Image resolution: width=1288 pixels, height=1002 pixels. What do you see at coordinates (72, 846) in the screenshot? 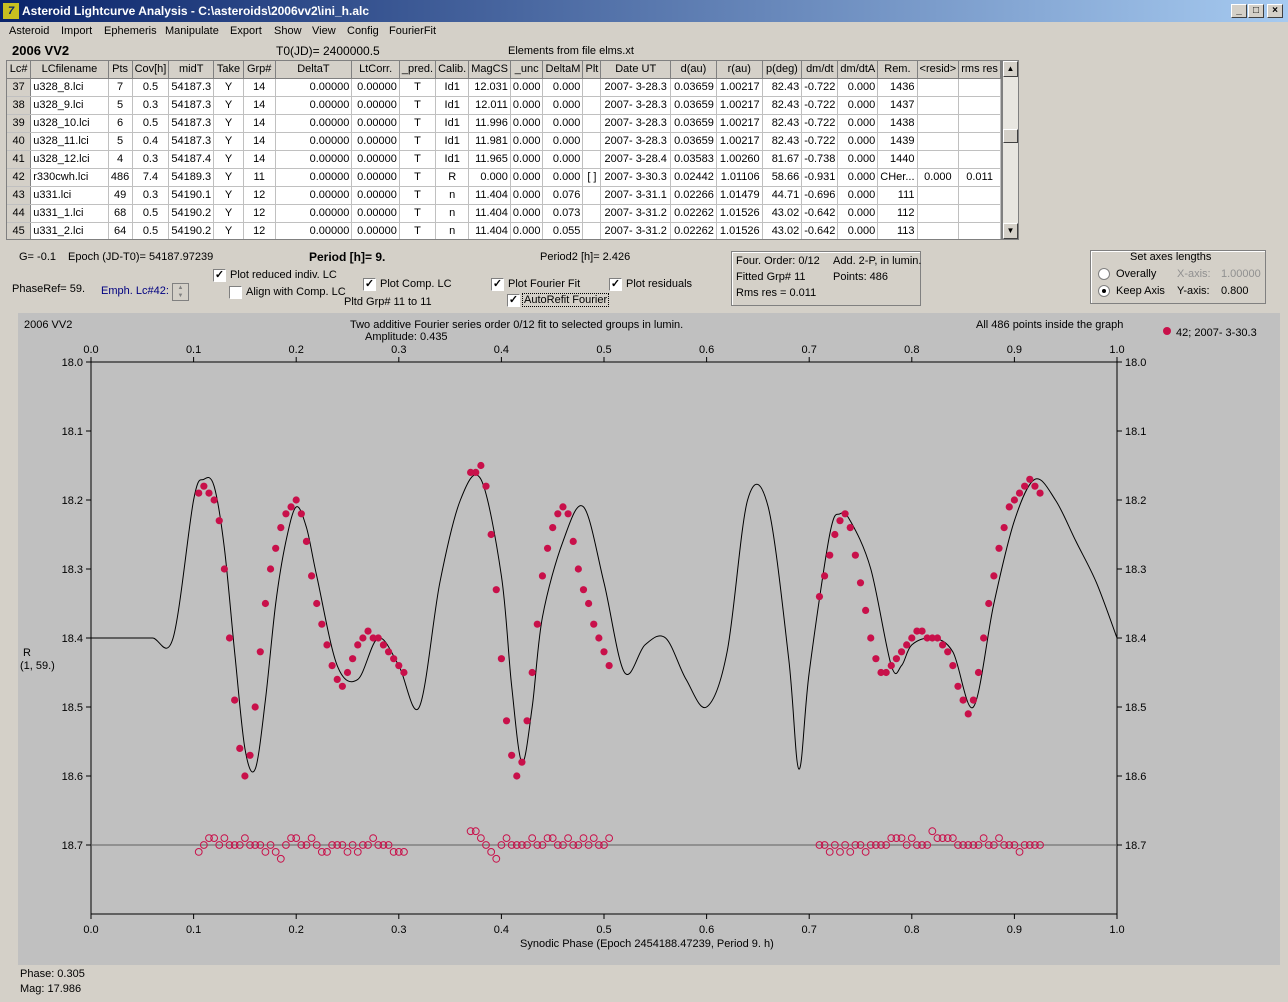
I see `y-tick-label-left: 18.7` at bounding box center [72, 846].